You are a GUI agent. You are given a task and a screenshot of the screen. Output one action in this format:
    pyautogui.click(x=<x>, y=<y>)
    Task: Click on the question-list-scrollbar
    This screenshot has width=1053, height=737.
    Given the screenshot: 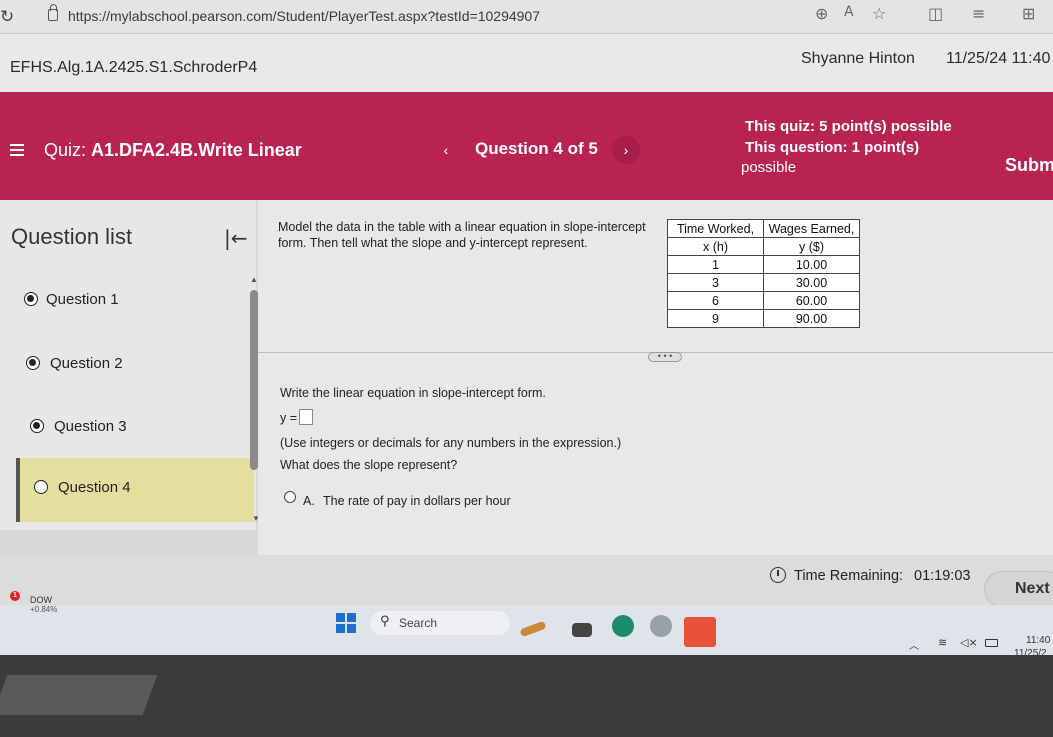 What is the action you would take?
    pyautogui.click(x=254, y=380)
    